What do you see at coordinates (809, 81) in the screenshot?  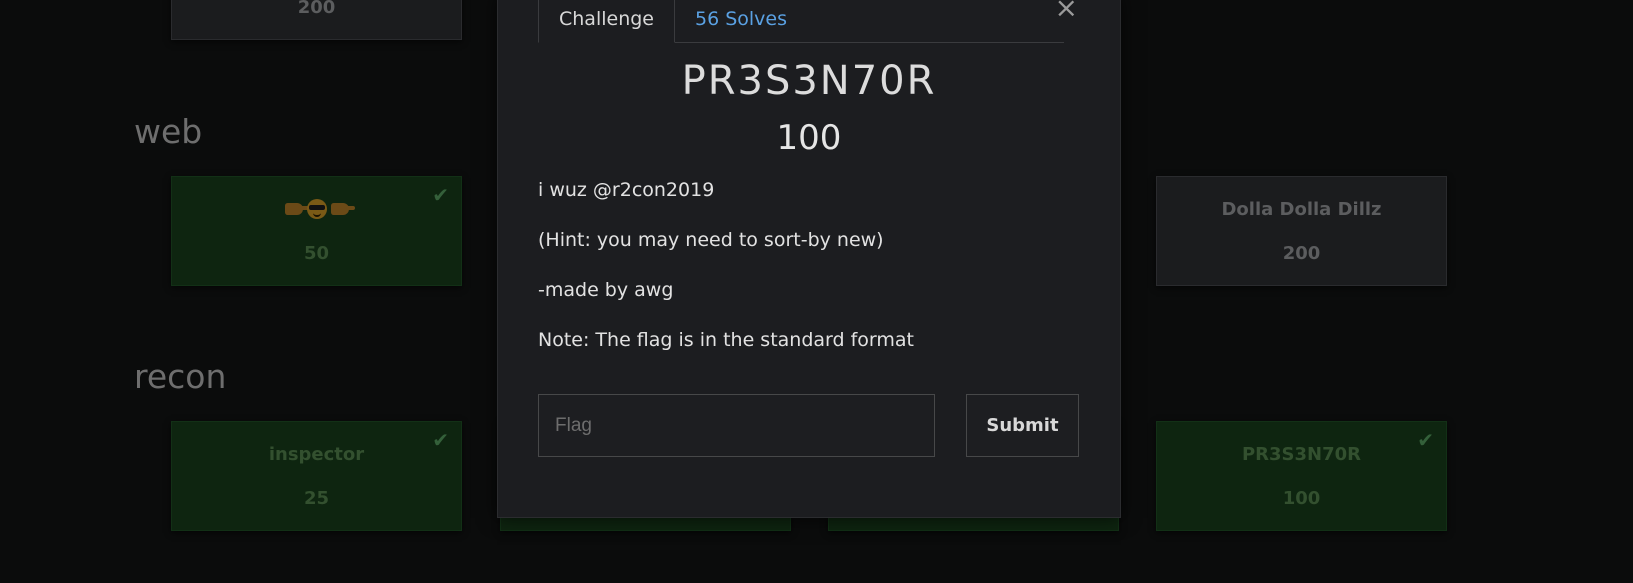 I see `challenge-title: PR3S3N70R` at bounding box center [809, 81].